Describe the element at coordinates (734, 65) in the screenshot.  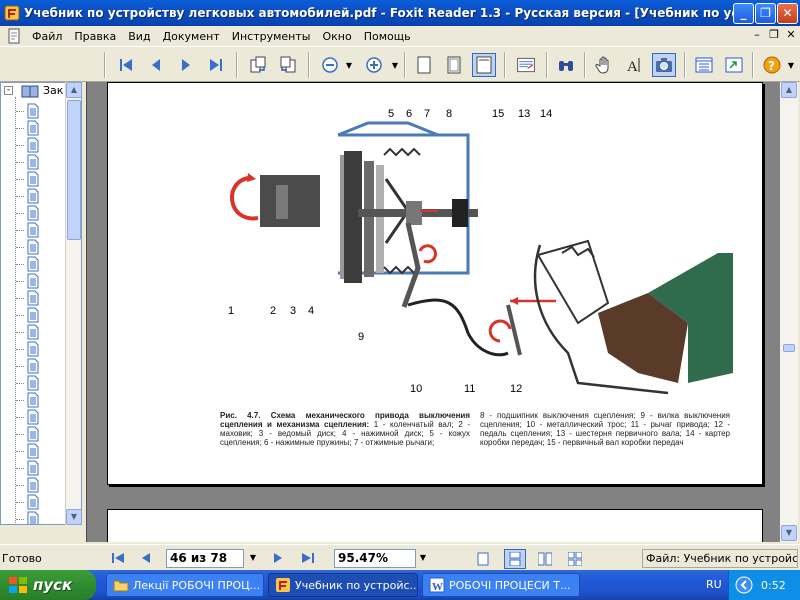
I see `thumbnails-panel-button` at that location.